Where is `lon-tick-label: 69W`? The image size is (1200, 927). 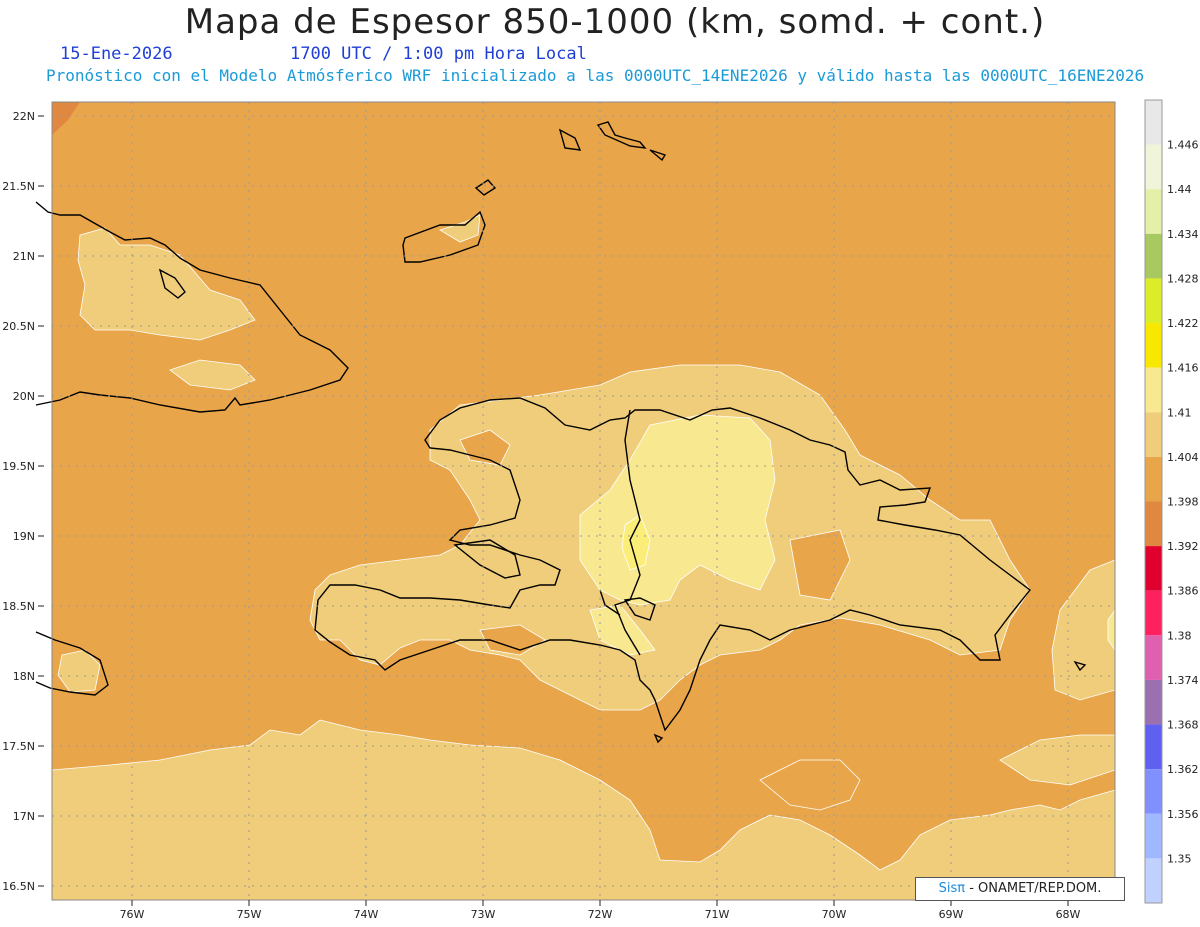
lon-tick-label: 69W is located at coordinates (951, 914).